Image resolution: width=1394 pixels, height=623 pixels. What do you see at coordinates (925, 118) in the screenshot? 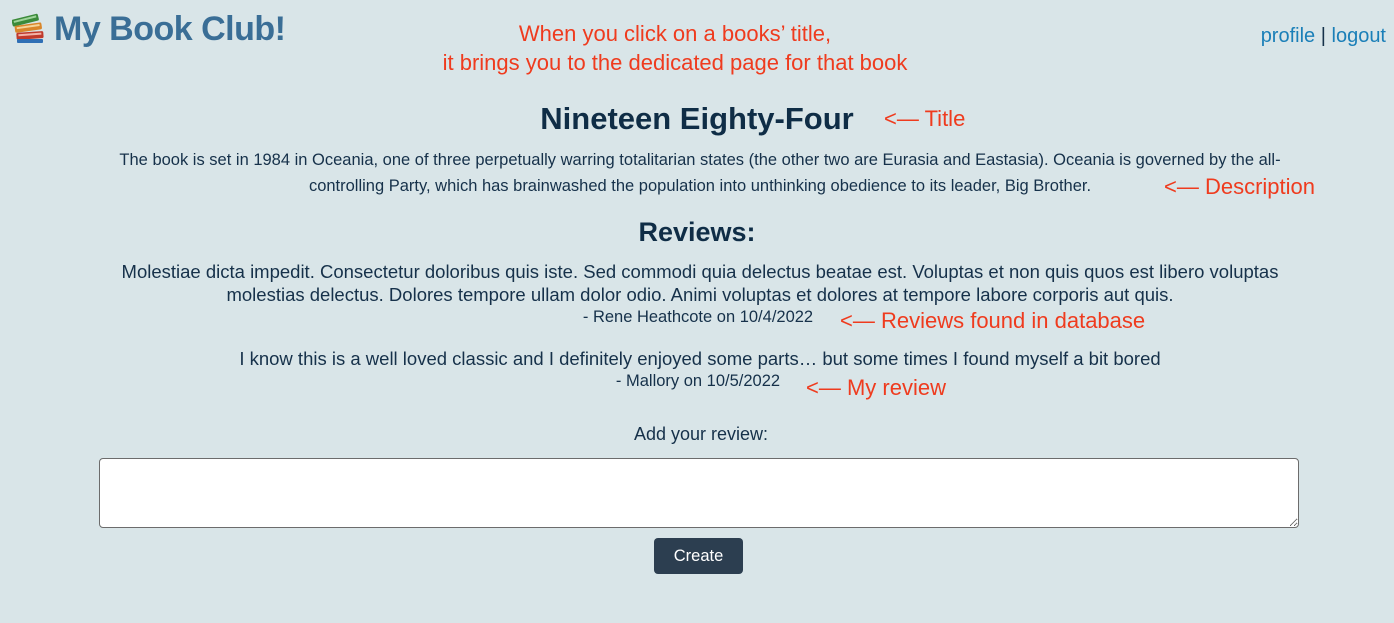
I see `annotation-title: <— Title` at bounding box center [925, 118].